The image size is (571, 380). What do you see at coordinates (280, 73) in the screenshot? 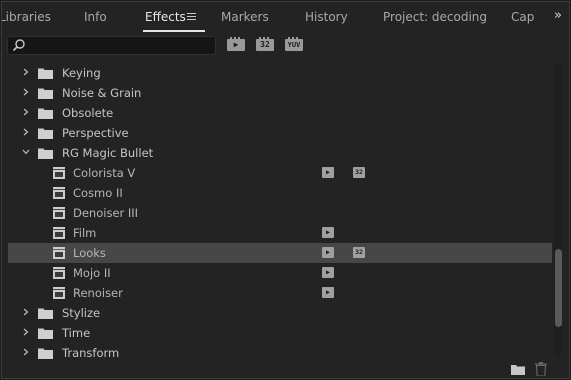
I see `folder-item: Keying` at bounding box center [280, 73].